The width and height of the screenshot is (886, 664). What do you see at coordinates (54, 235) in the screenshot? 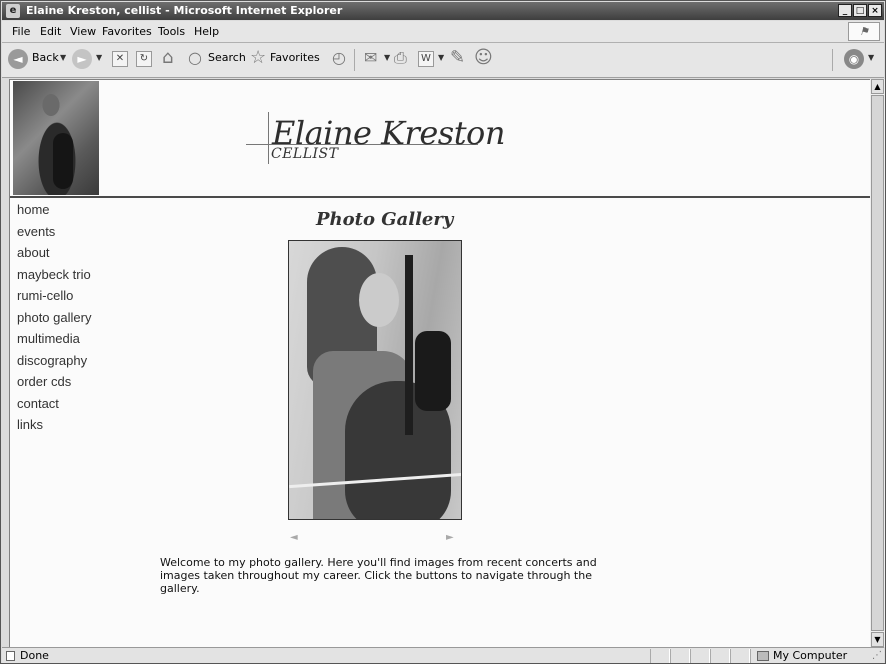
I see `nav-events: events` at bounding box center [54, 235].